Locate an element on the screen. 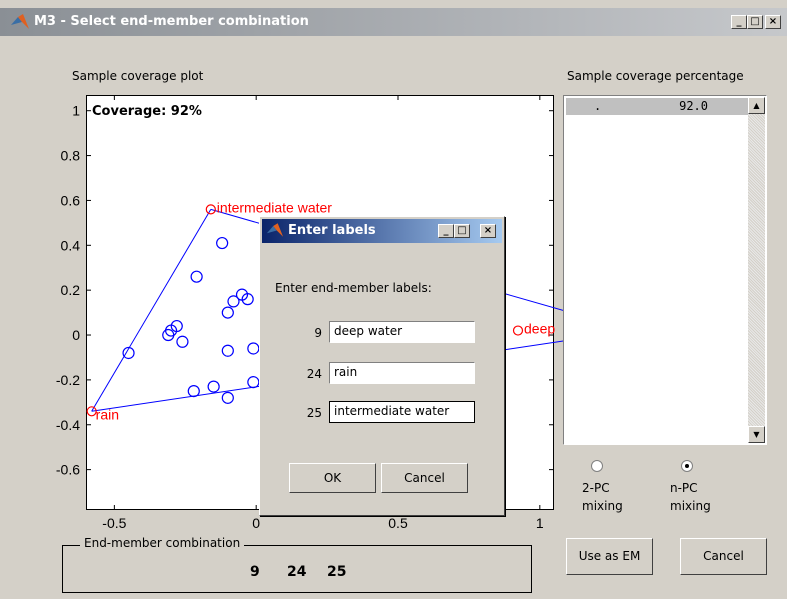 This screenshot has height=599, width=787. label-input-focused: intermediate water is located at coordinates (402, 412).